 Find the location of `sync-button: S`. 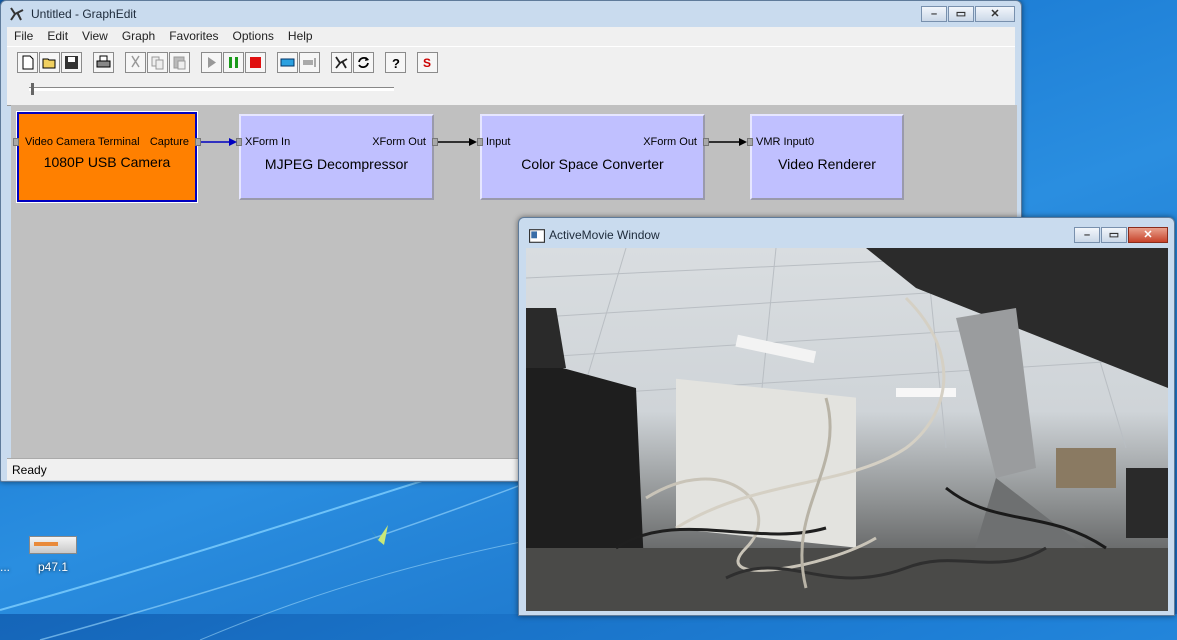

sync-button: S is located at coordinates (427, 62).